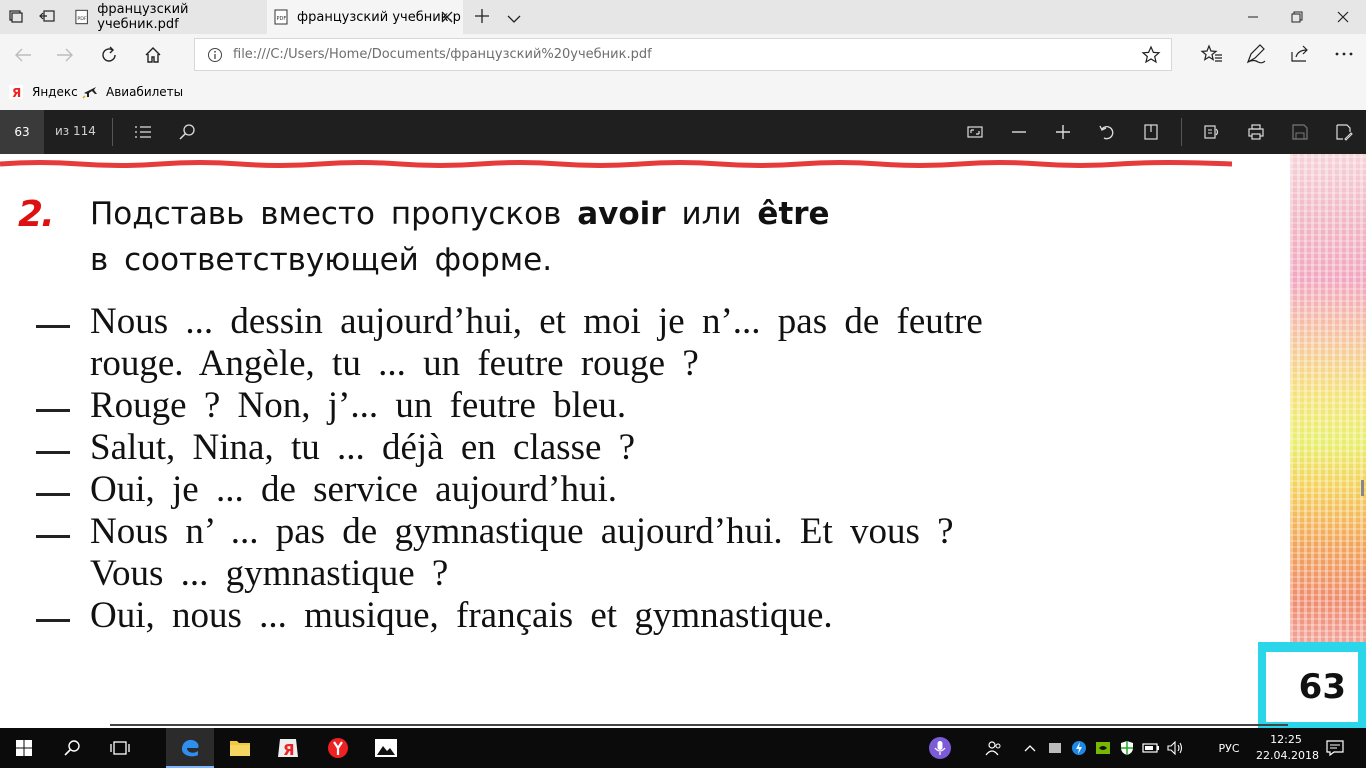  I want to click on minus-icon, so click(1019, 132).